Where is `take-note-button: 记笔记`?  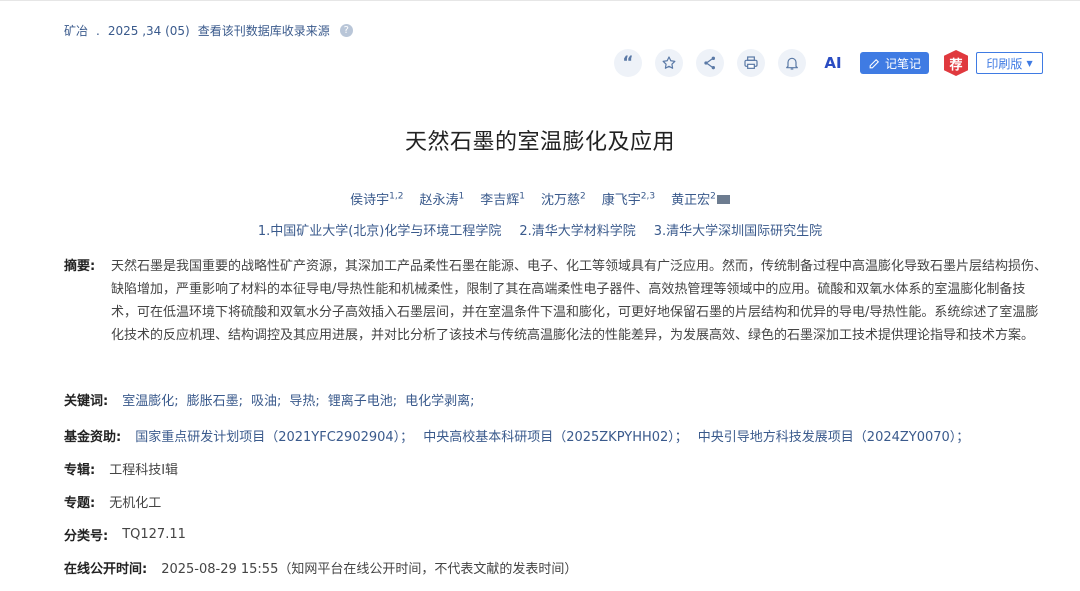 take-note-button: 记笔记 is located at coordinates (895, 63).